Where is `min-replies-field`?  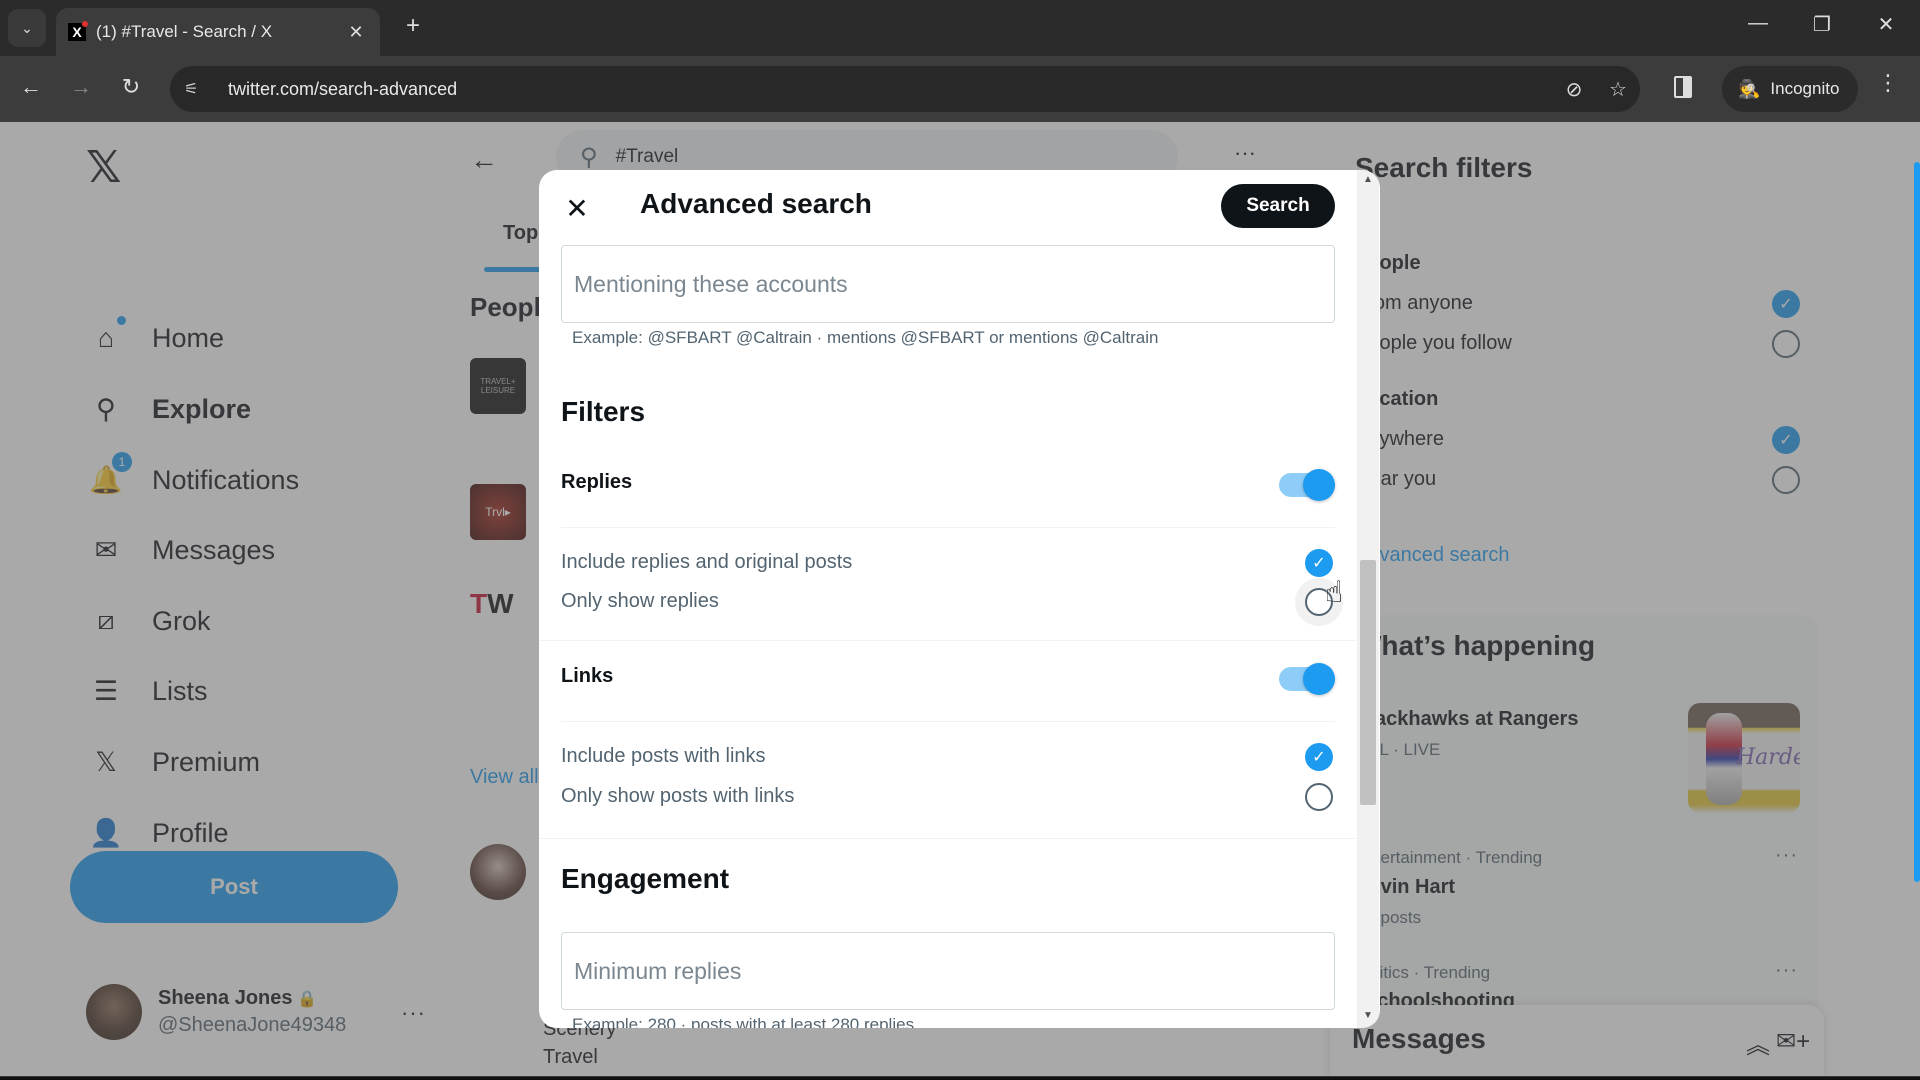
min-replies-field is located at coordinates (948, 971).